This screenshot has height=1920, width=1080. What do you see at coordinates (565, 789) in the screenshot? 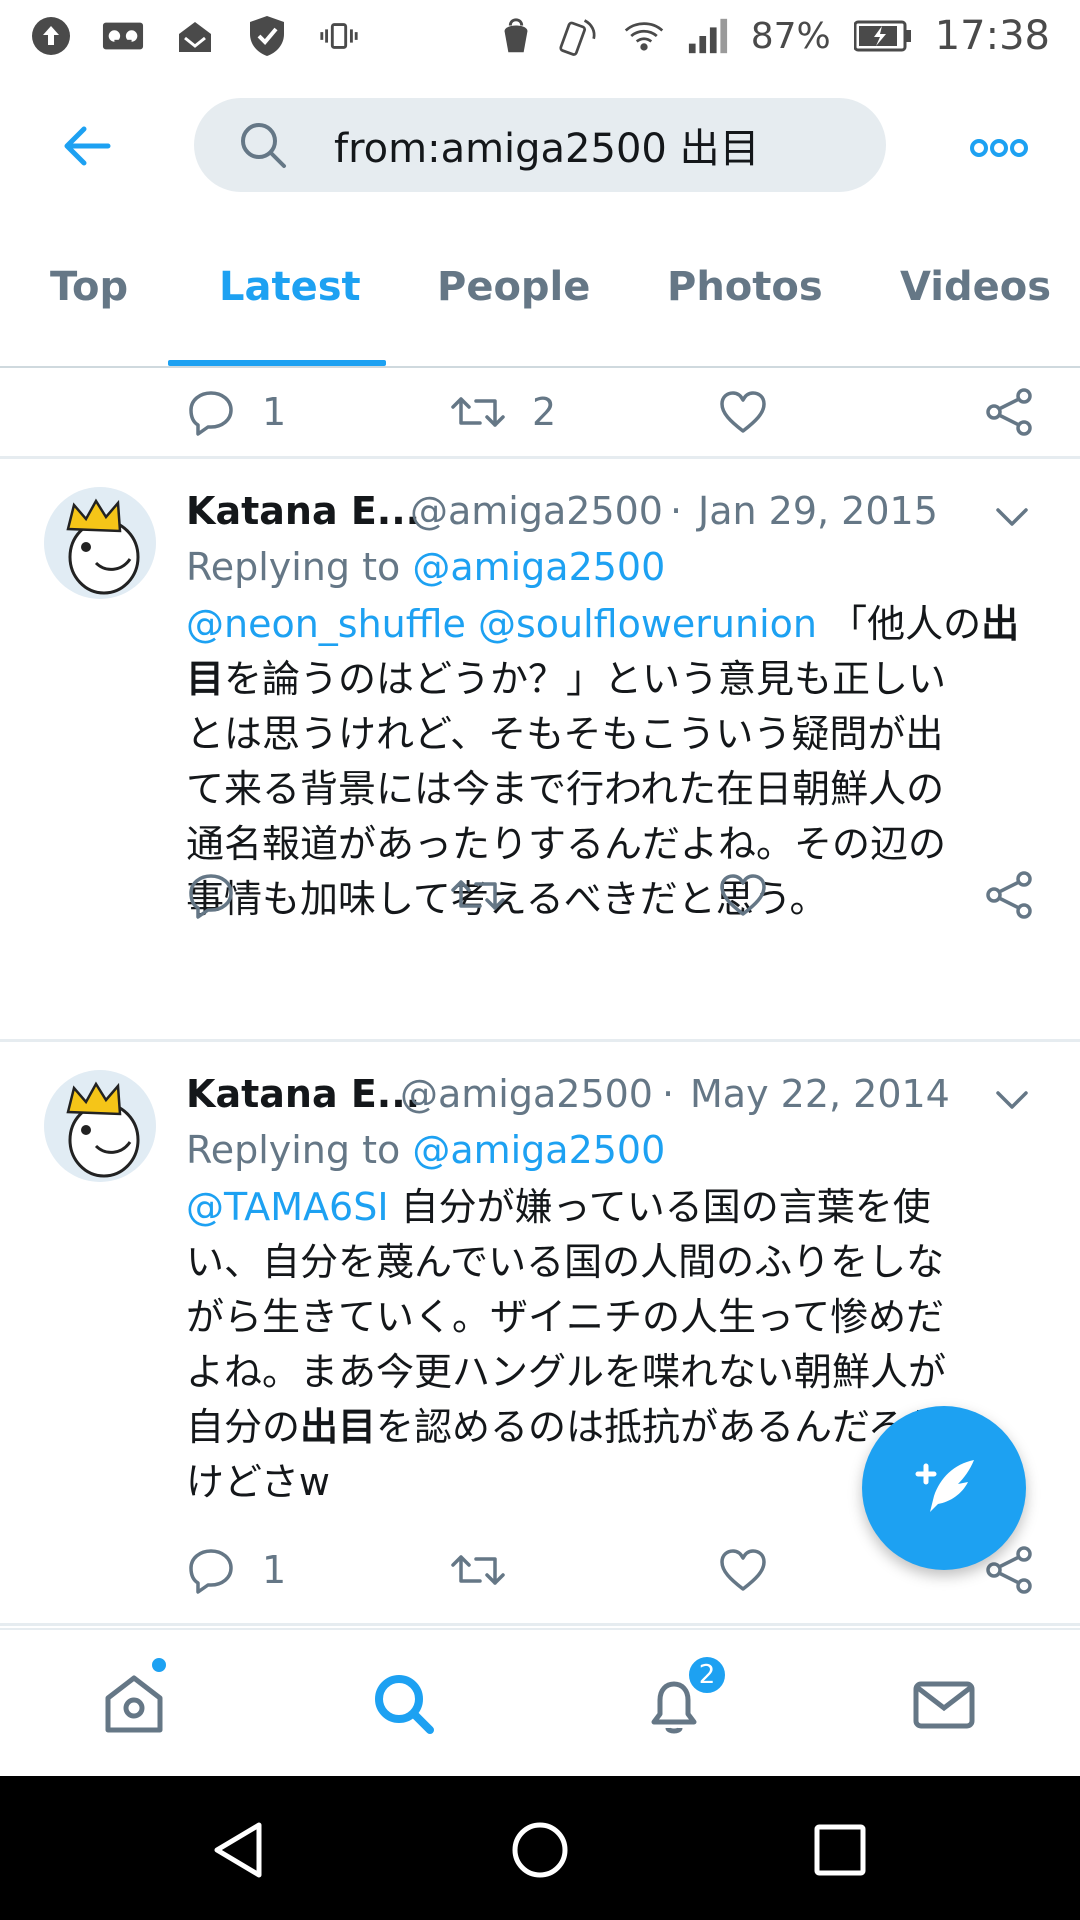
I see `tweet-line: て来る背景には今まで行われた在日朝鮮人の` at bounding box center [565, 789].